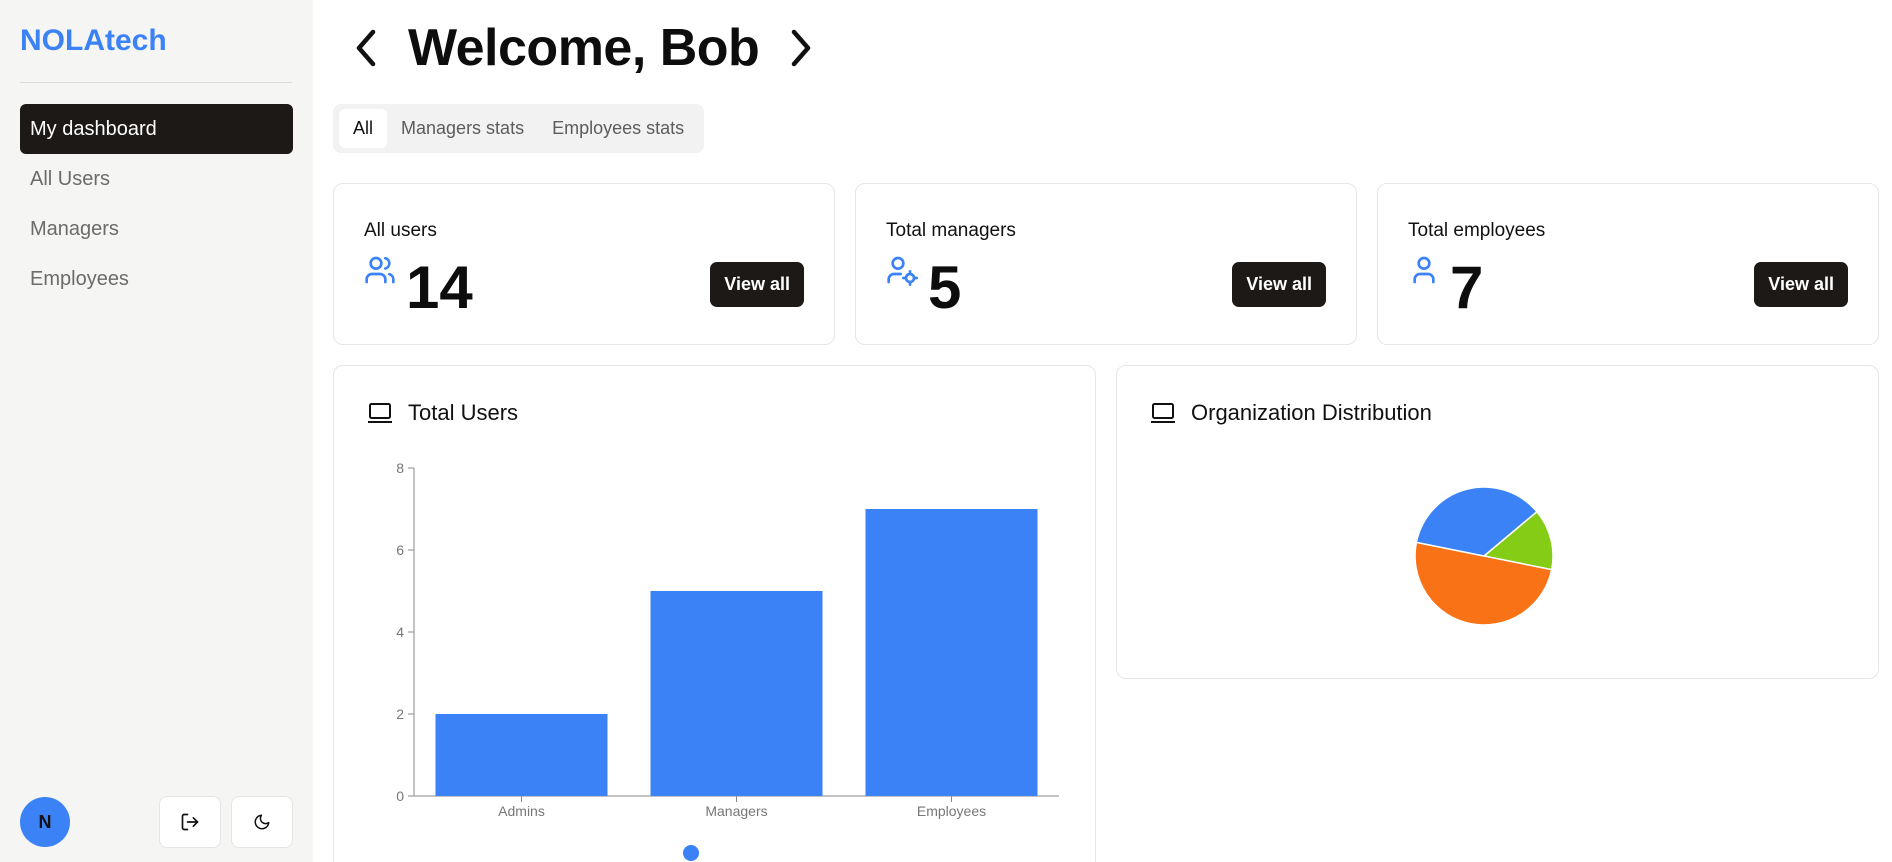  I want to click on sidebar-item-my-dashboard: My dashboard, so click(156, 129).